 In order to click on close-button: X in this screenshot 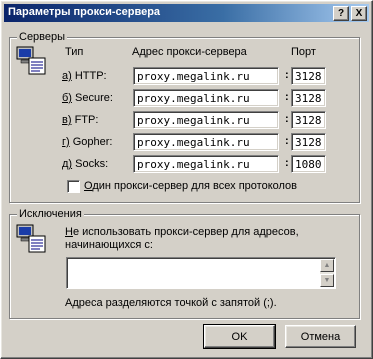, I will do `click(359, 13)`.